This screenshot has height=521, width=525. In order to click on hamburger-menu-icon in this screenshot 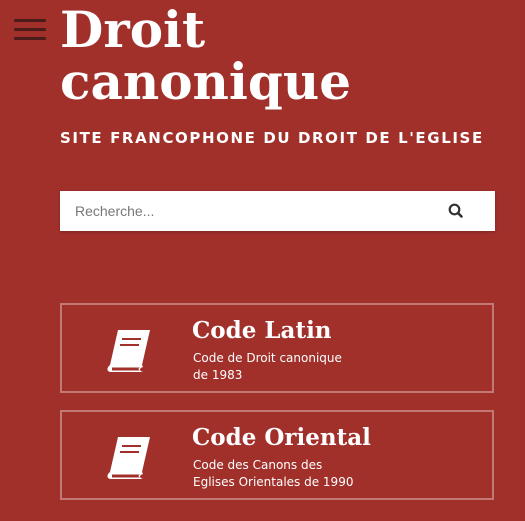, I will do `click(30, 30)`.